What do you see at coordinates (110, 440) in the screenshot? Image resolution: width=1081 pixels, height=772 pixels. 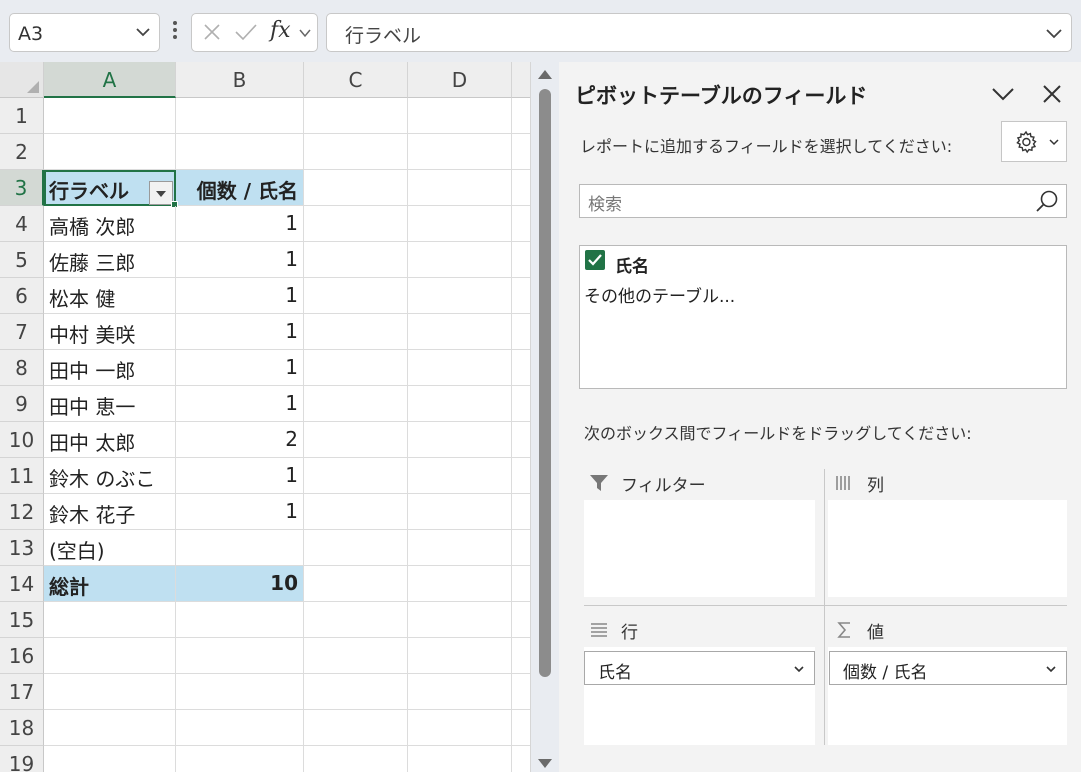 I see `pivot-row-label: 田中 太郎` at bounding box center [110, 440].